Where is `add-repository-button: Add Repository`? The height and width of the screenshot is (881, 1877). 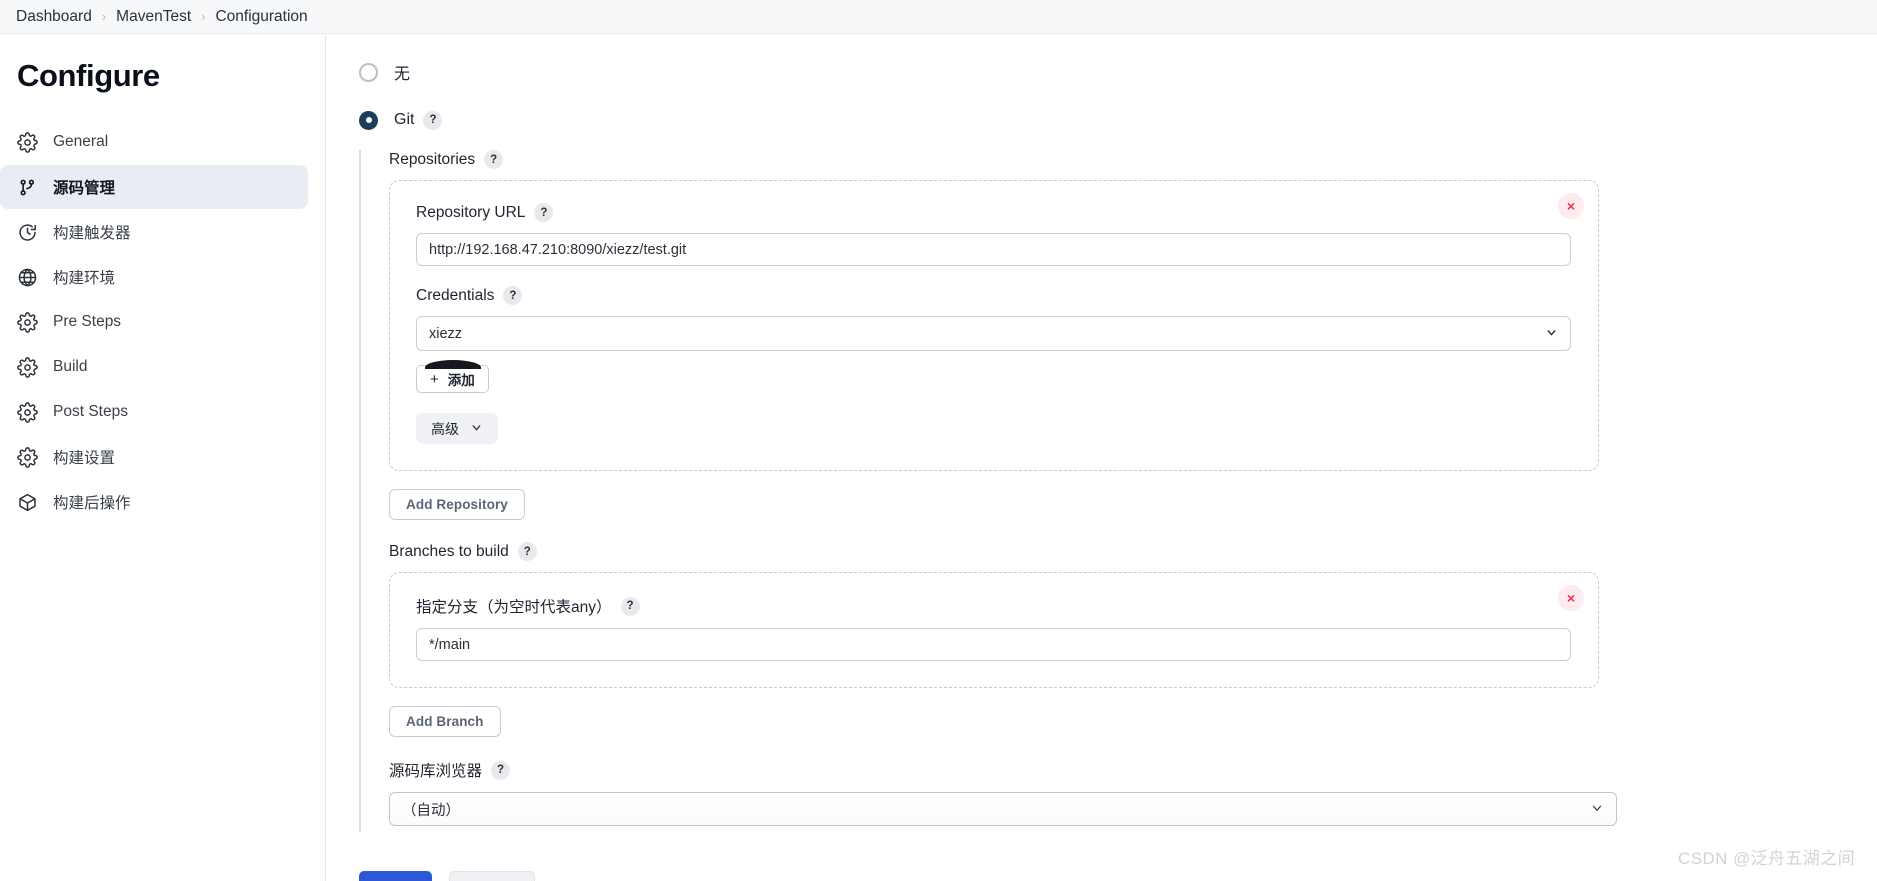 add-repository-button: Add Repository is located at coordinates (457, 504).